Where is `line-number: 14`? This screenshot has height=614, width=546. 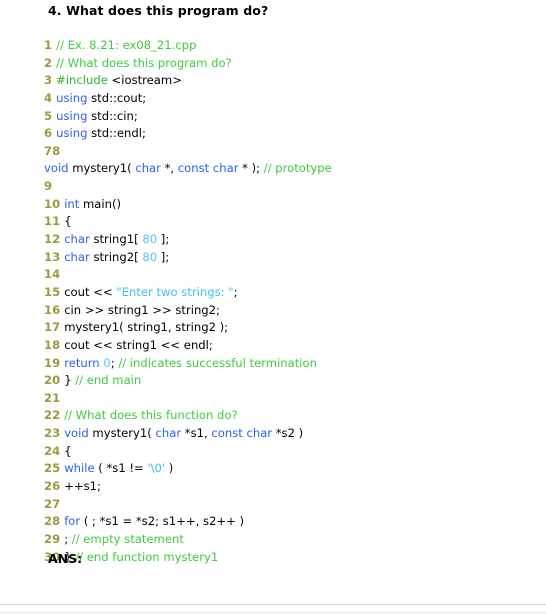
line-number: 14 is located at coordinates (52, 274).